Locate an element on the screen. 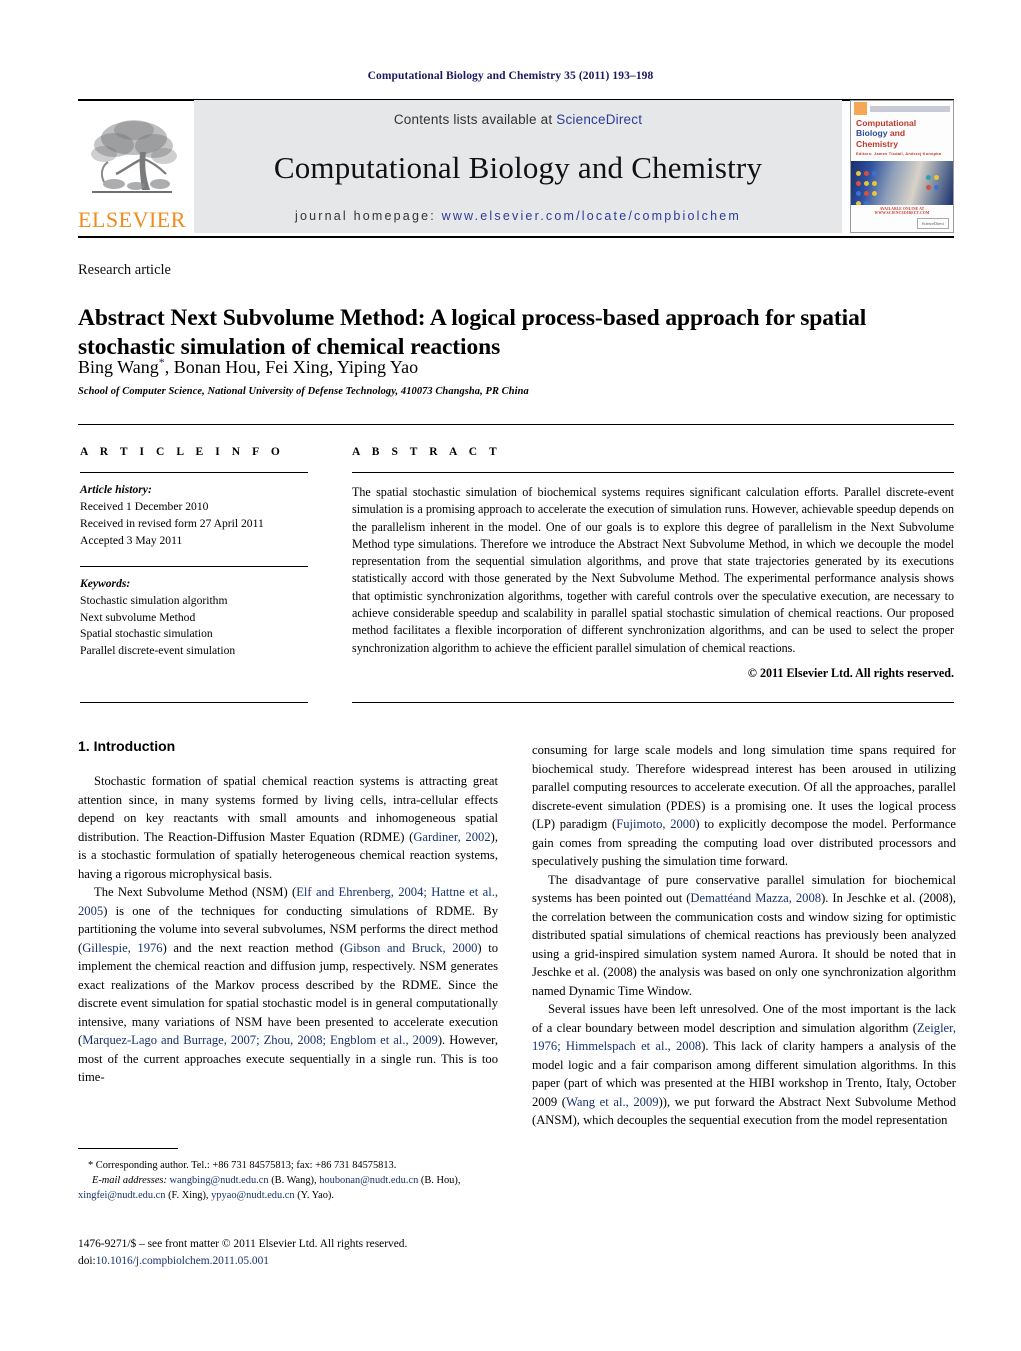 The image size is (1021, 1351). journal-title: Computational Biology and Chemistry is located at coordinates (518, 167).